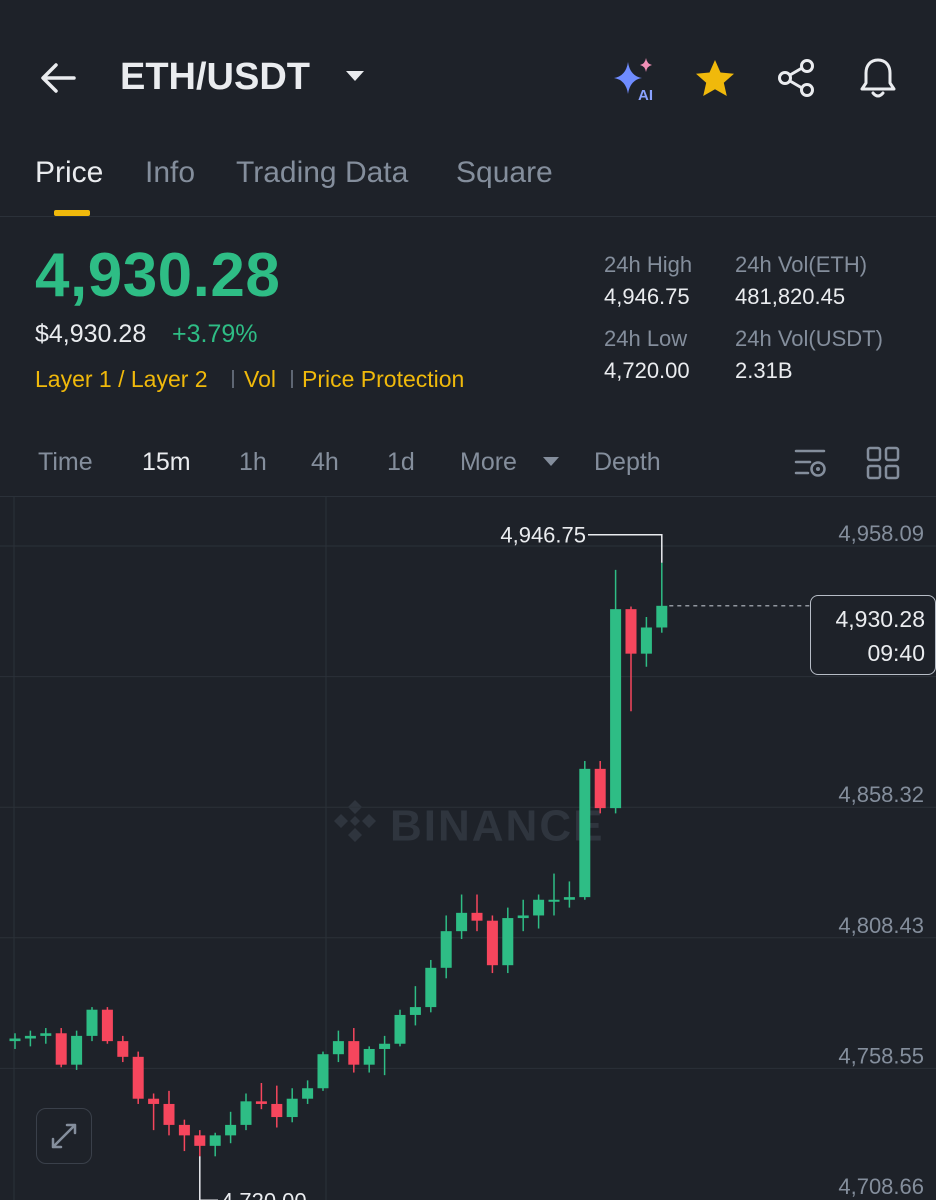 The width and height of the screenshot is (936, 1200). What do you see at coordinates (715, 78) in the screenshot?
I see `favorite-star-icon` at bounding box center [715, 78].